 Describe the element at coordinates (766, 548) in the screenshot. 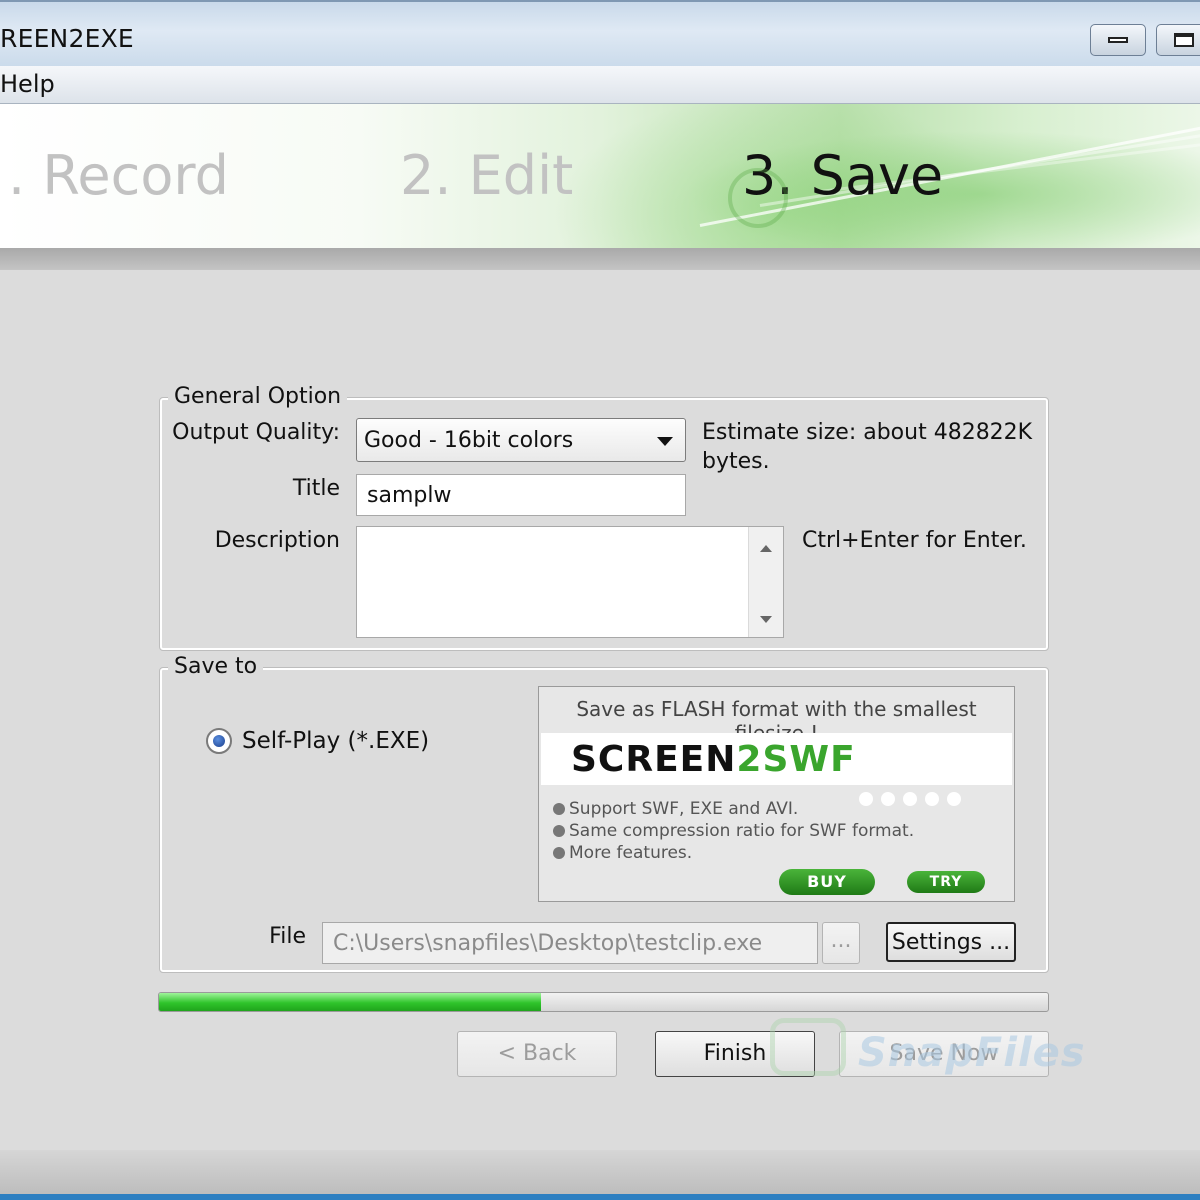

I see `scroll-up-icon` at that location.